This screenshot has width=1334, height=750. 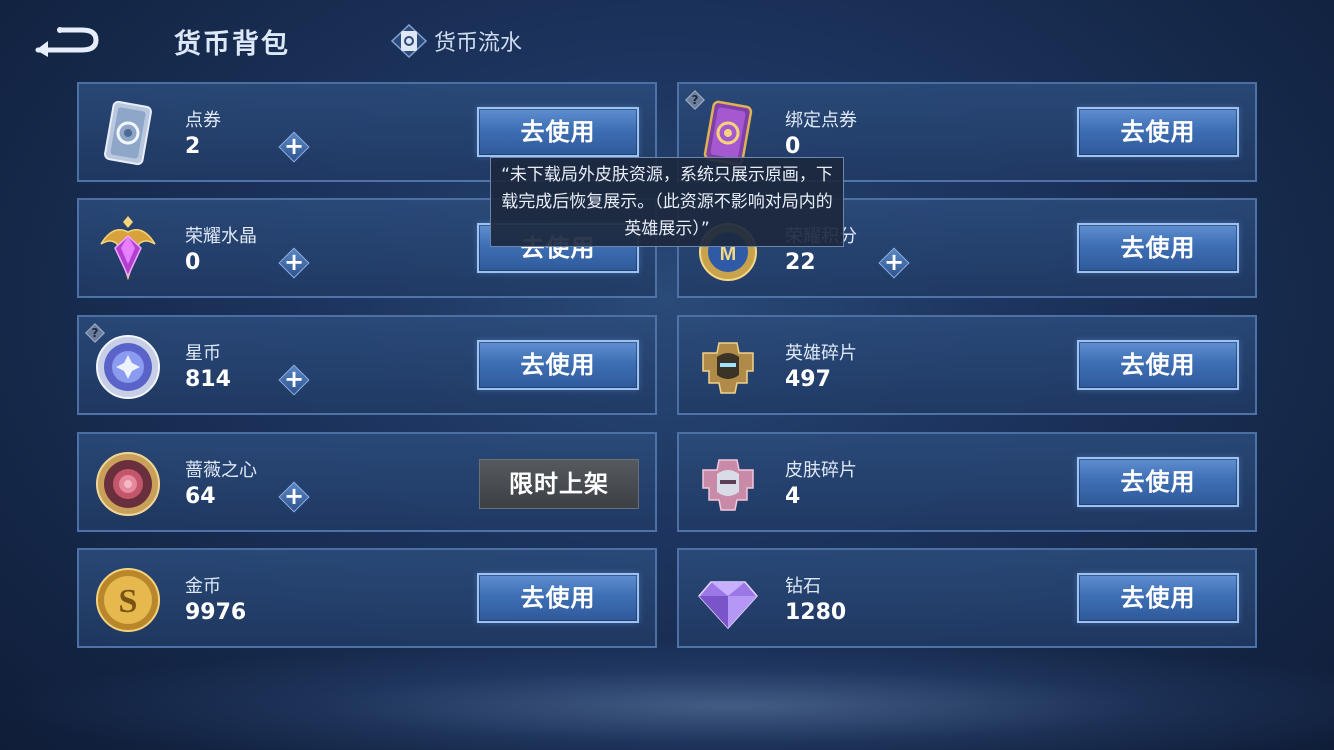 What do you see at coordinates (409, 41) in the screenshot?
I see `currency-flow-icon` at bounding box center [409, 41].